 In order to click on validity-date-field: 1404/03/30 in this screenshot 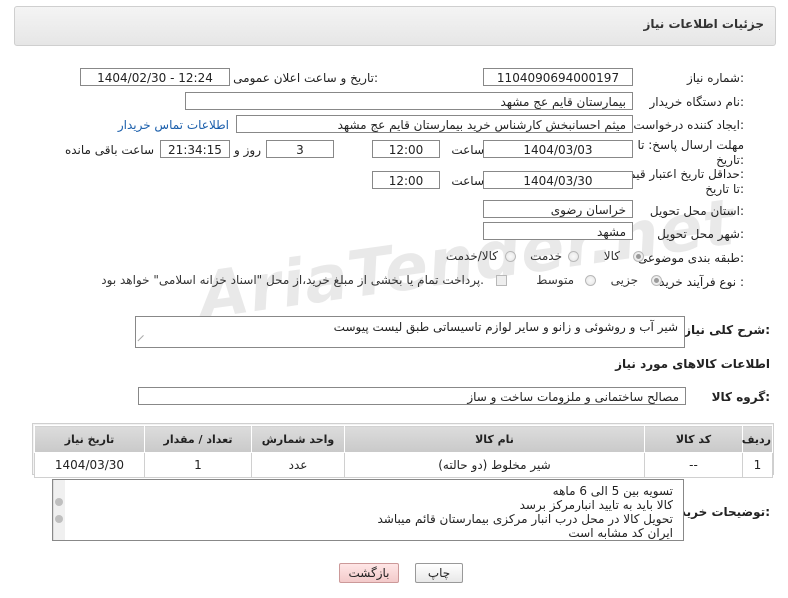, I will do `click(558, 180)`.